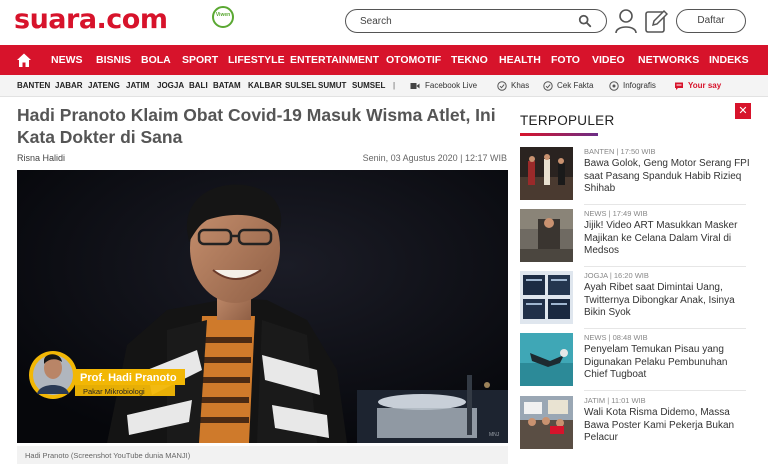  I want to click on subnav-item-sumsel: SUMSEL, so click(368, 86).